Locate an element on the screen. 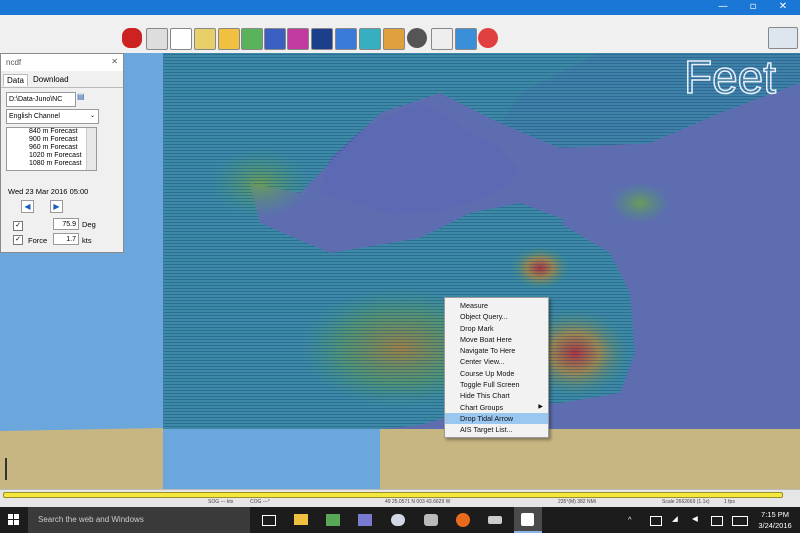 This screenshot has width=800, height=533. menu-item-full-screen: Toggle Full Screen is located at coordinates (496, 384).